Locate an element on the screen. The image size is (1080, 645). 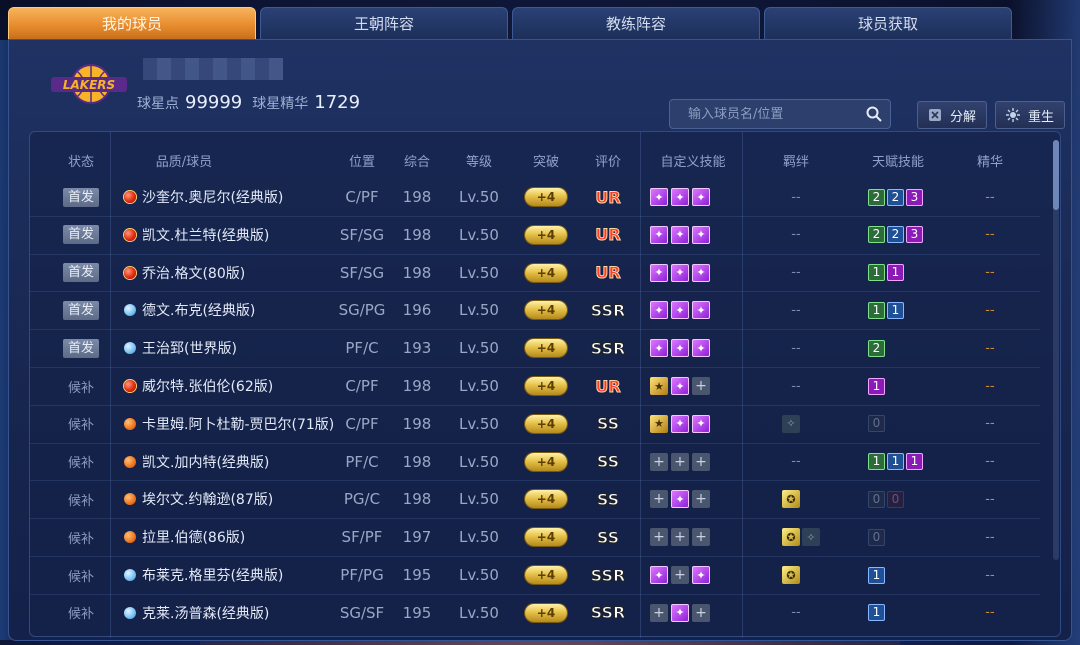
player-cell: 凯文.加内特(经典版) is located at coordinates (234, 462).